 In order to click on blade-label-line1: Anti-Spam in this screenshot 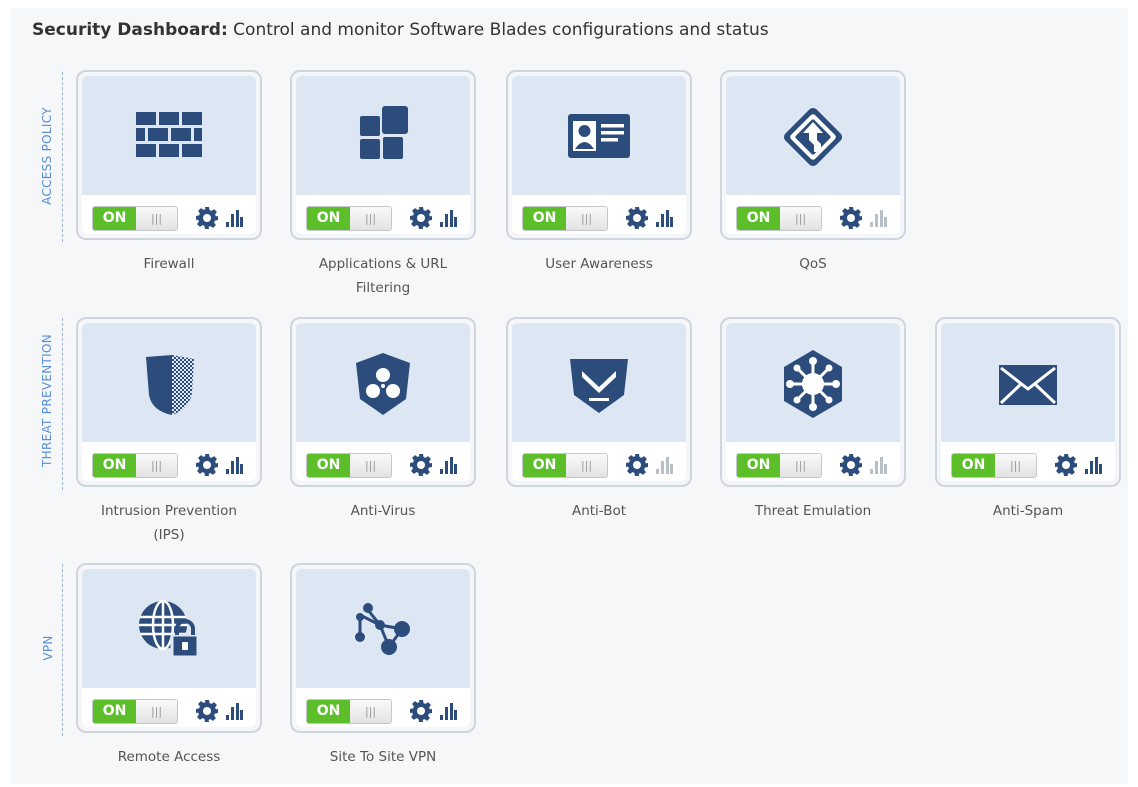, I will do `click(1028, 511)`.